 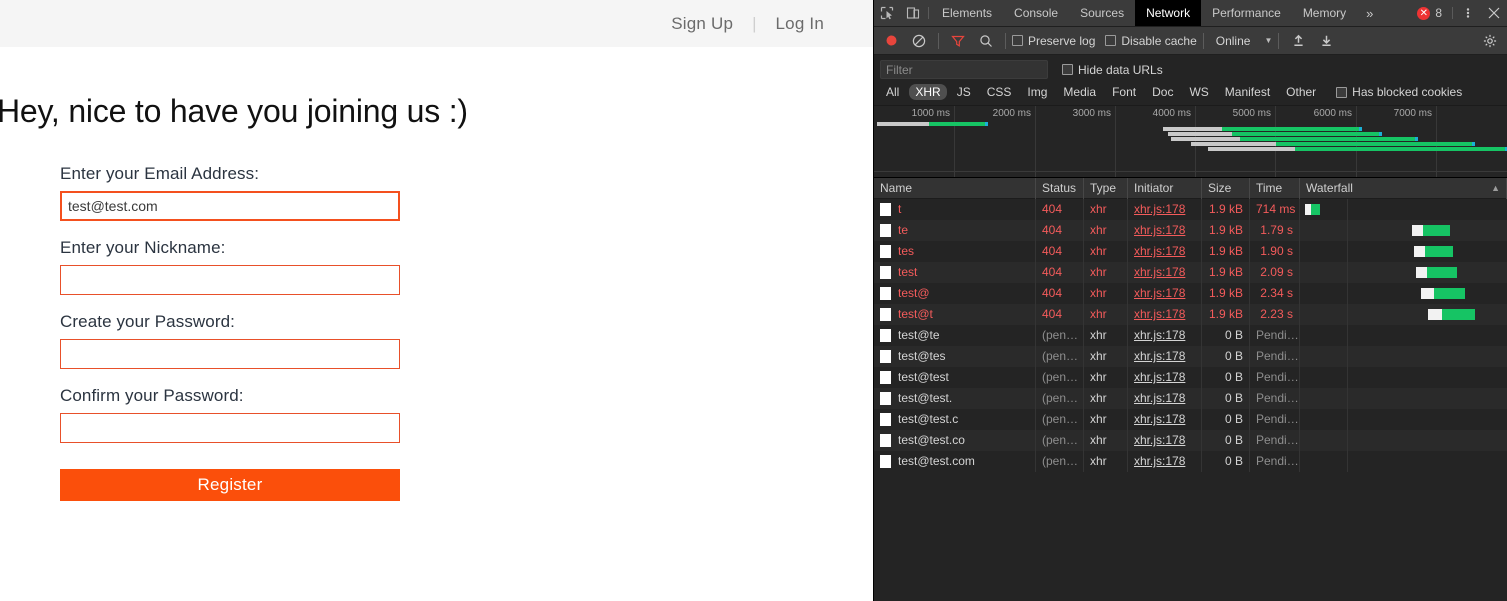 I want to click on field-email: Enter your Email Address:, so click(x=230, y=192).